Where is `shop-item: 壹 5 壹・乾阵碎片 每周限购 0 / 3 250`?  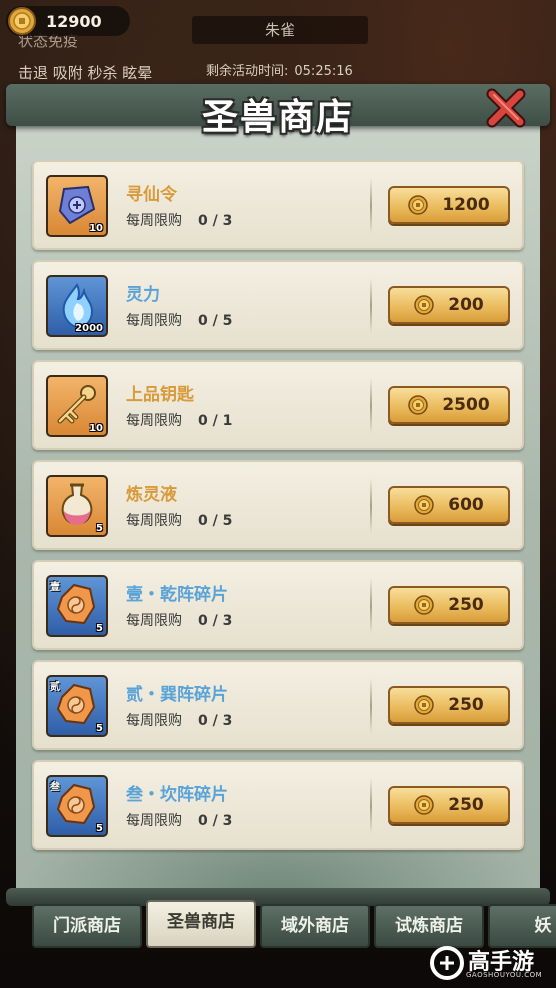
shop-item: 壹 5 壹・乾阵碎片 每周限购 0 / 3 250 is located at coordinates (278, 605).